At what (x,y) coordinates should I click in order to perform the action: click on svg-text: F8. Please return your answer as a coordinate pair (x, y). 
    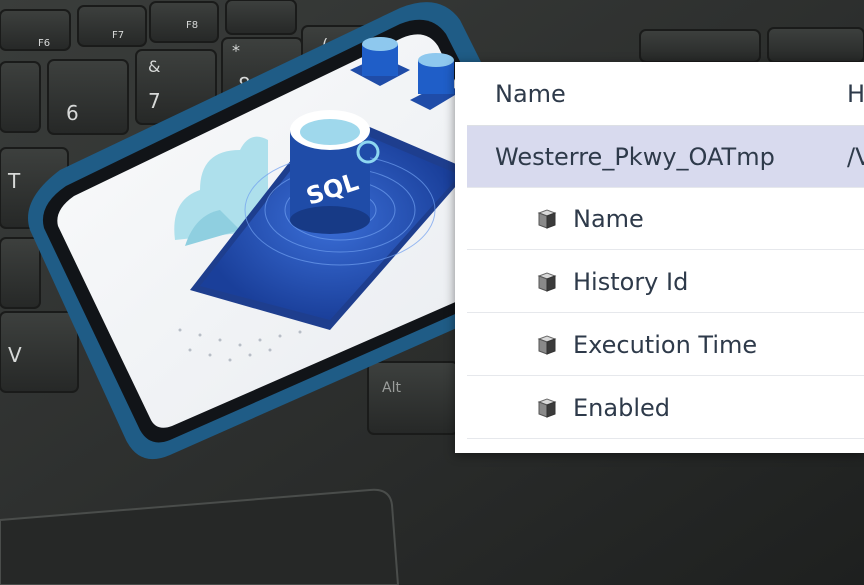
    Looking at the image, I should click on (192, 25).